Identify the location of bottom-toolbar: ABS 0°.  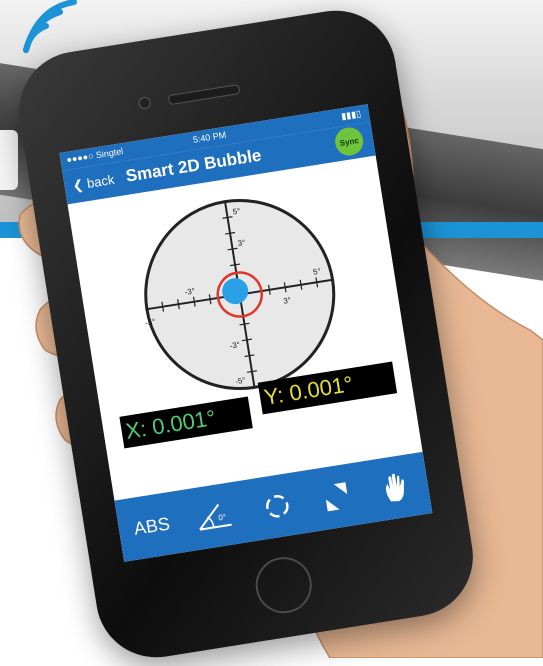
(273, 506).